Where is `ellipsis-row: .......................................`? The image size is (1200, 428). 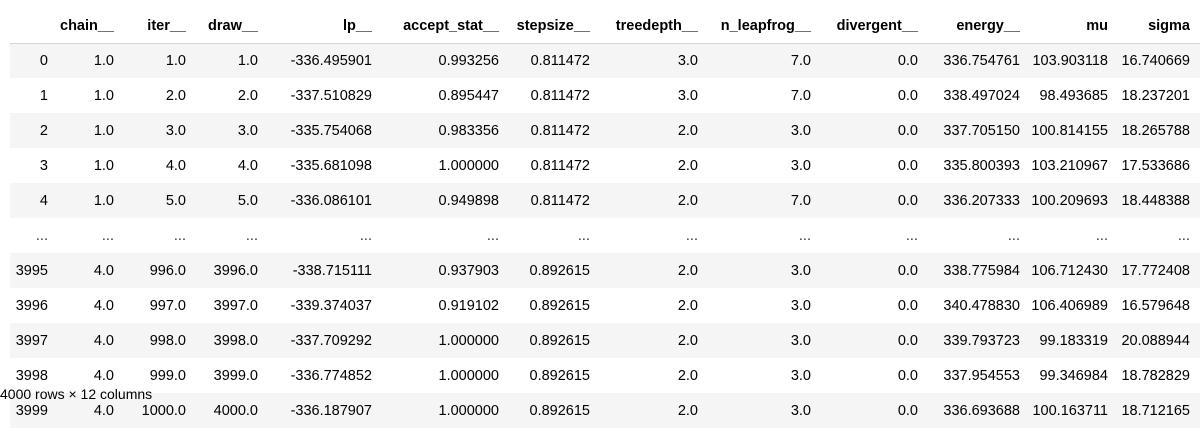
ellipsis-row: ....................................... is located at coordinates (605, 235).